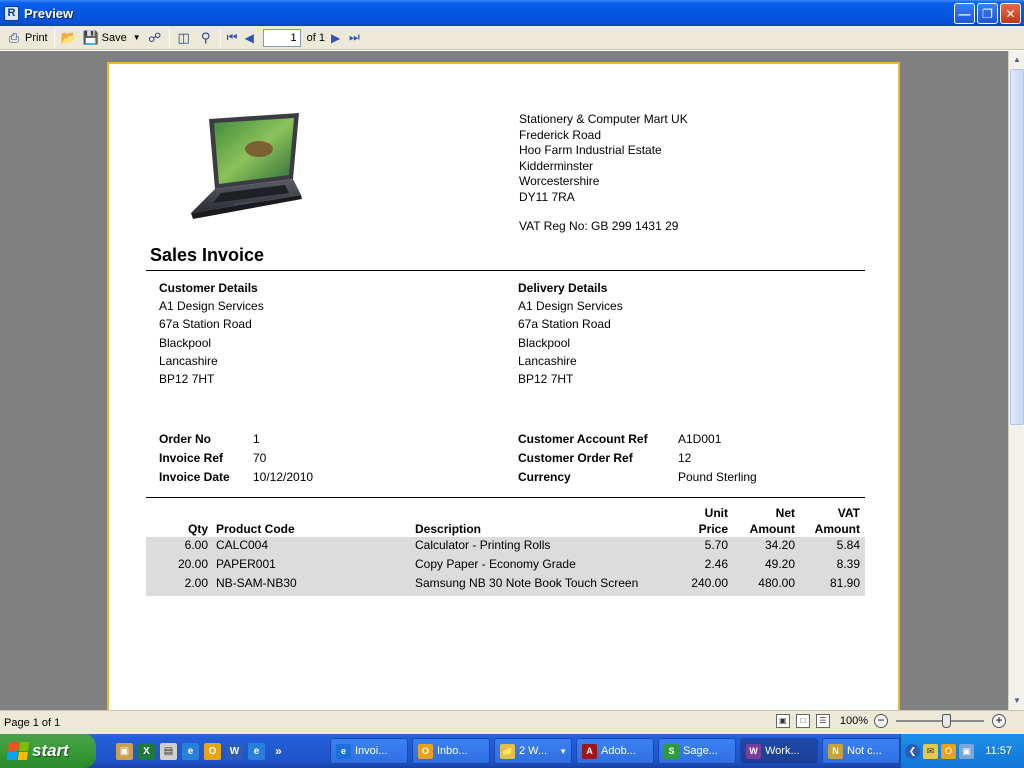 Image resolution: width=1024 pixels, height=768 pixels. I want to click on description-header: Description, so click(448, 529).